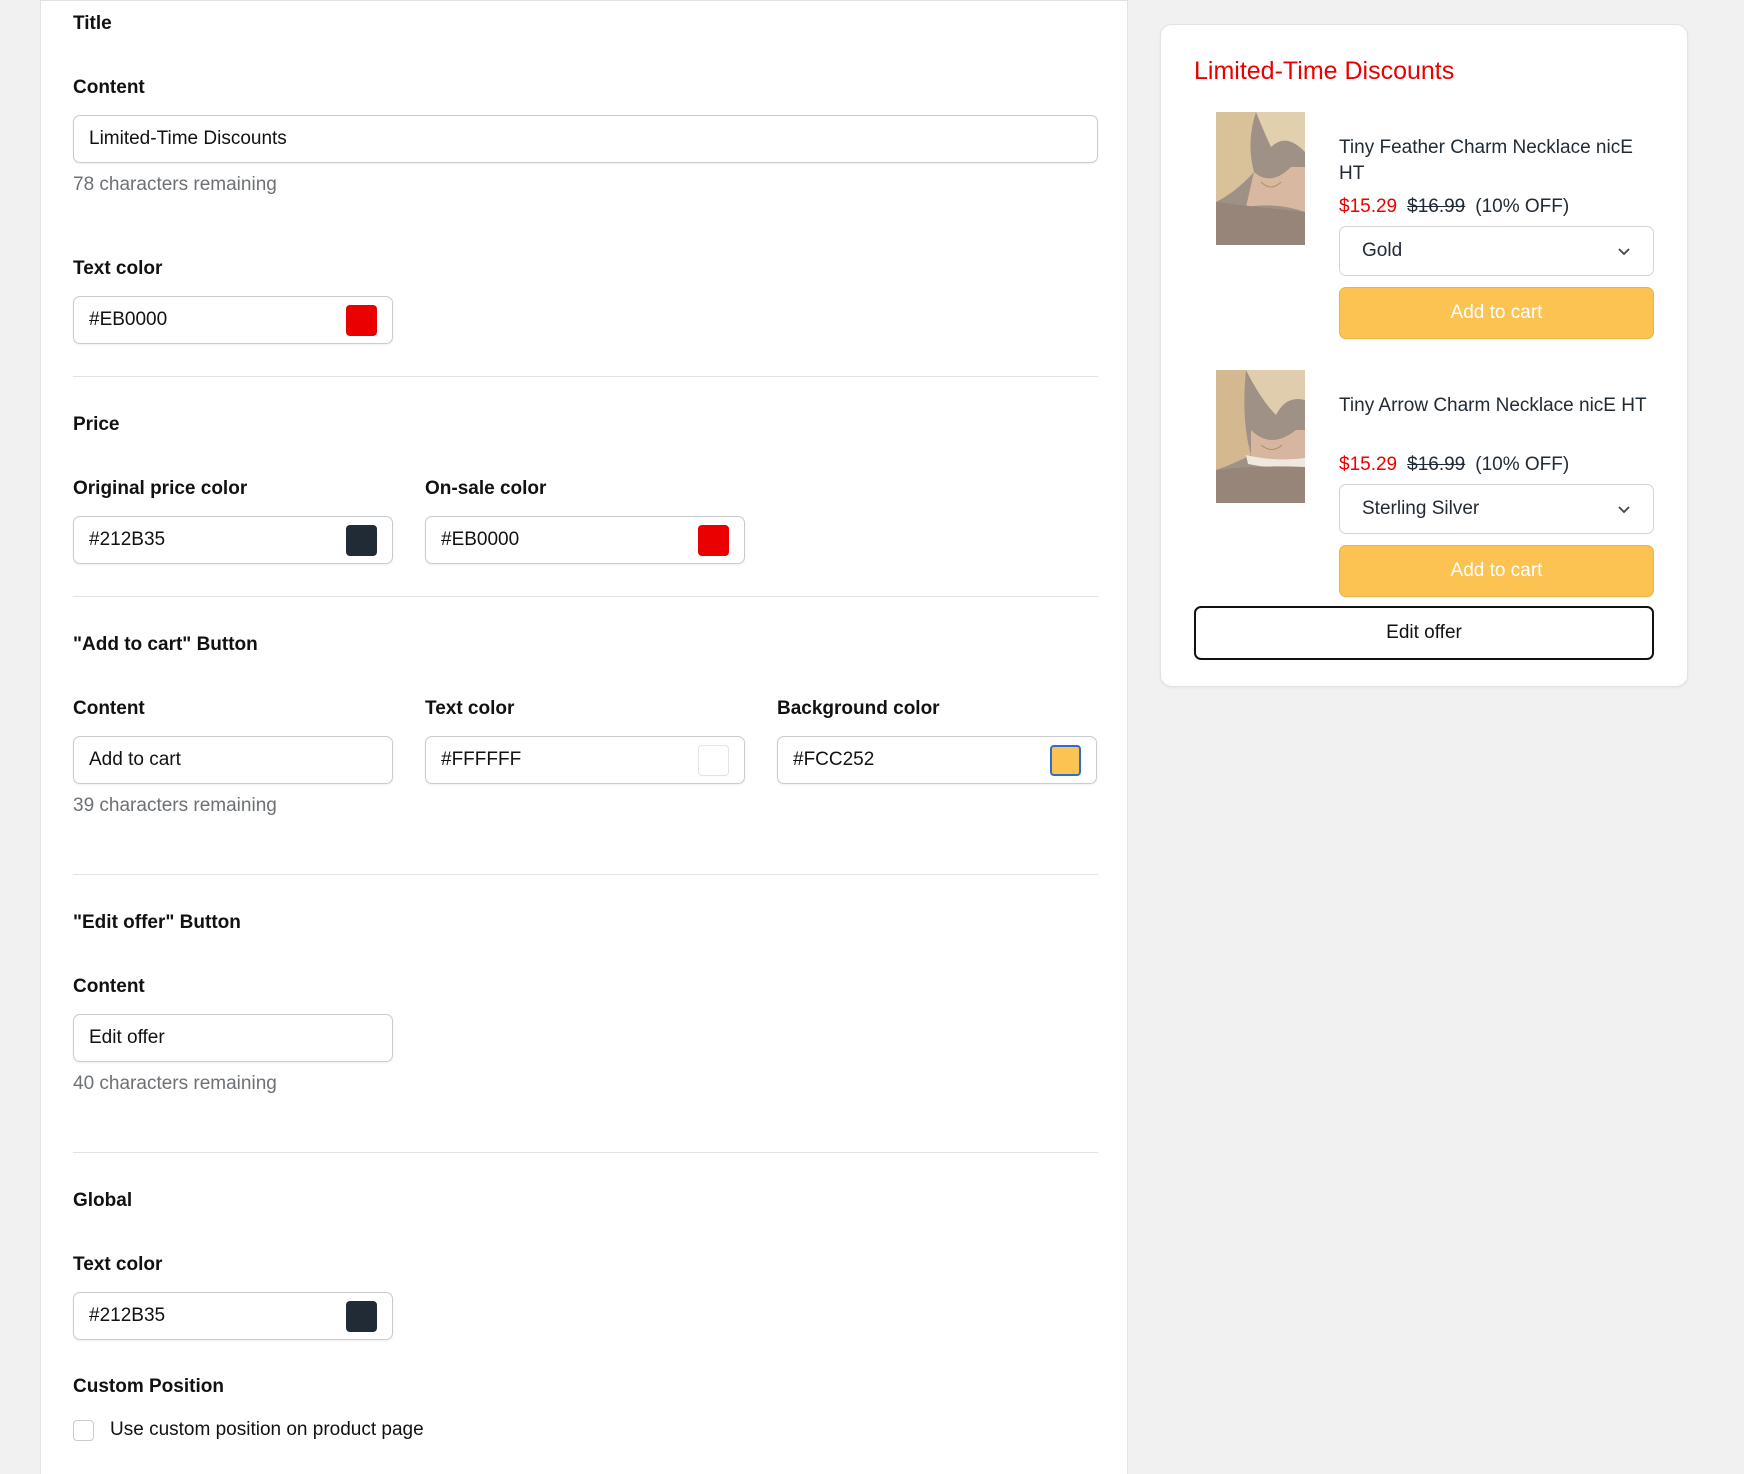 The image size is (1744, 1474). What do you see at coordinates (937, 760) in the screenshot?
I see `atc-bg-color-input: #FCC252` at bounding box center [937, 760].